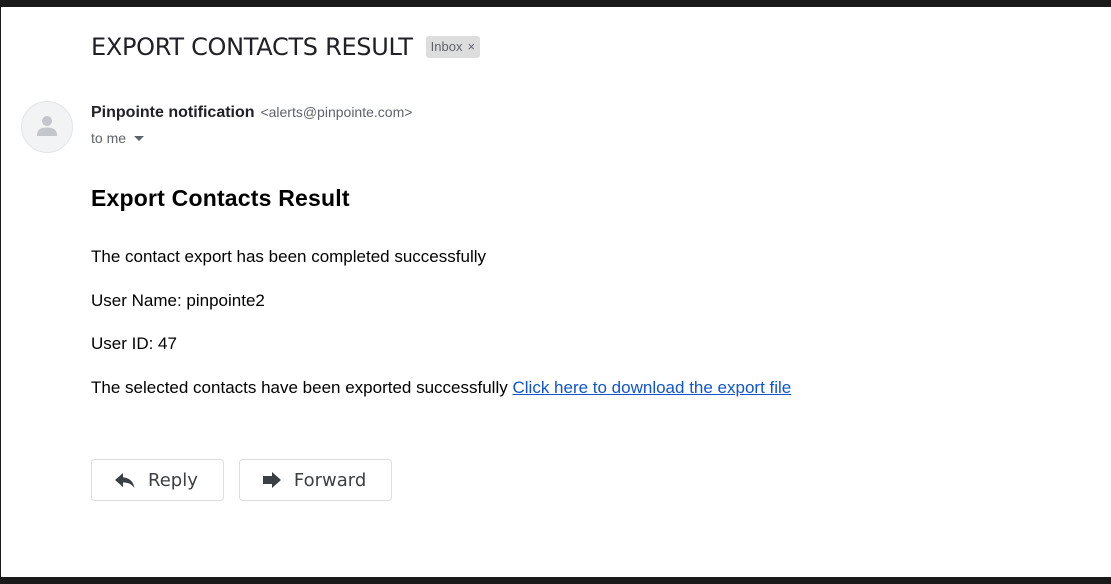 The height and width of the screenshot is (584, 1111). Describe the element at coordinates (336, 112) in the screenshot. I see `sender-email: <alerts@pinpointe.com>` at that location.